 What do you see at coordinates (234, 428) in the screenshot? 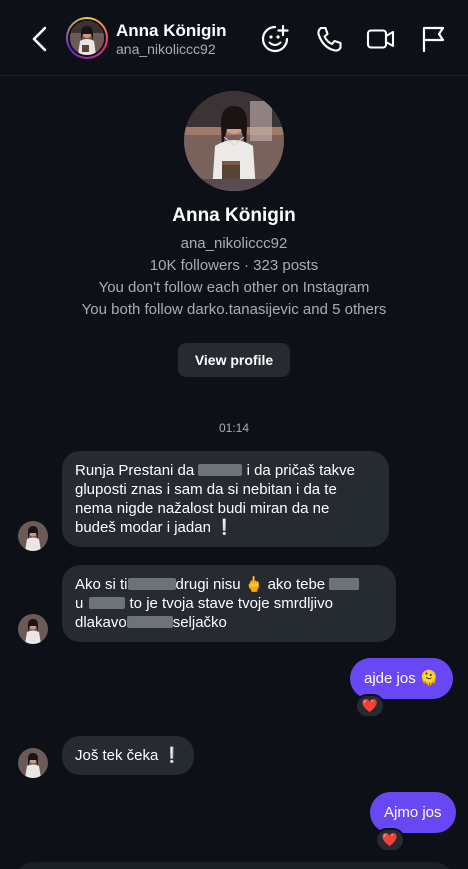
I see `message-timestamp: 01:14` at bounding box center [234, 428].